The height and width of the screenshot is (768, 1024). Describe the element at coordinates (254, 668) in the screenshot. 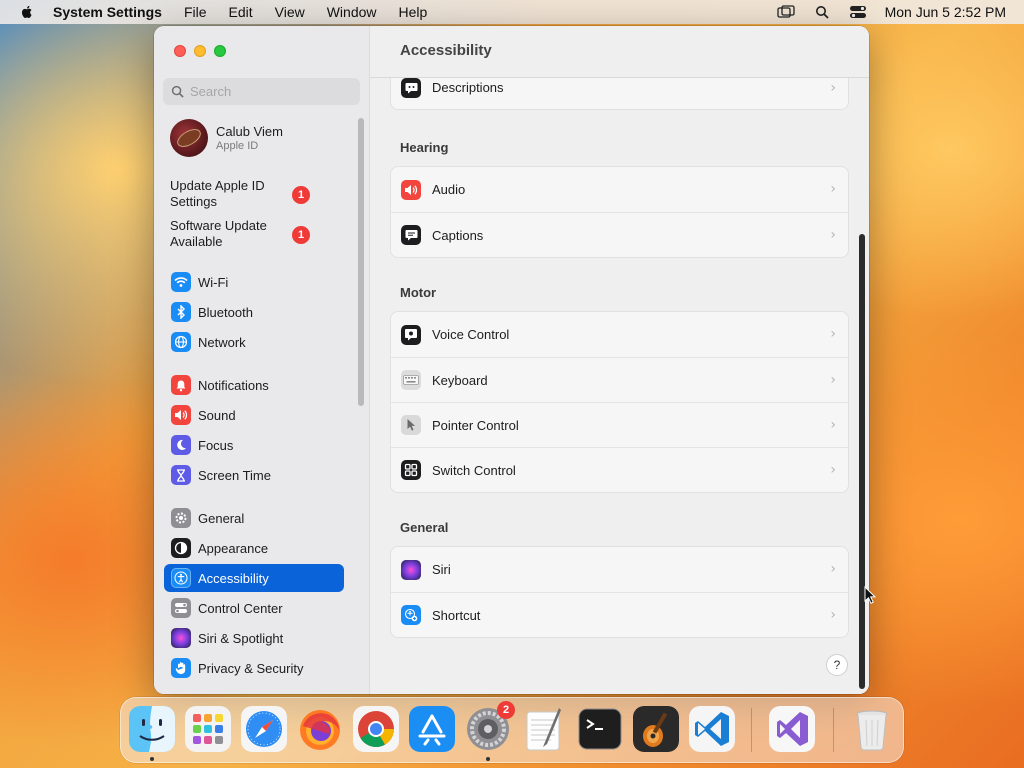

I see `sidebar-item-privacy-security: Privacy & Security` at that location.